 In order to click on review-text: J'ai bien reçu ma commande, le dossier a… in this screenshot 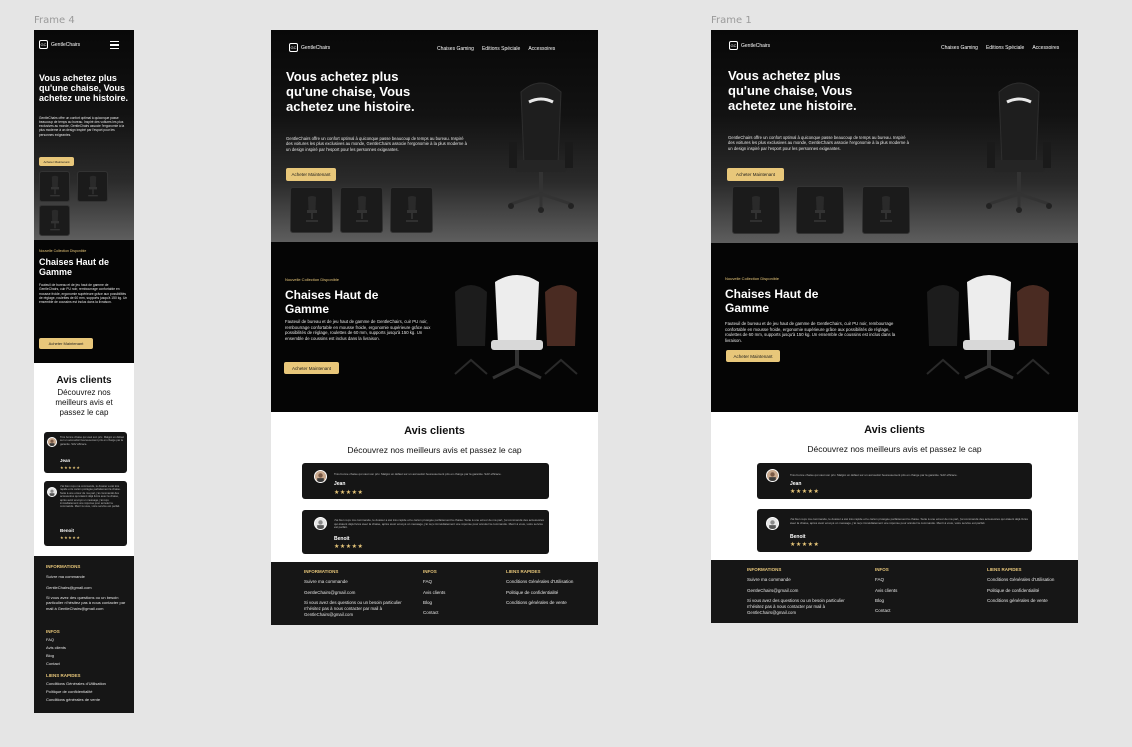, I will do `click(90, 497)`.